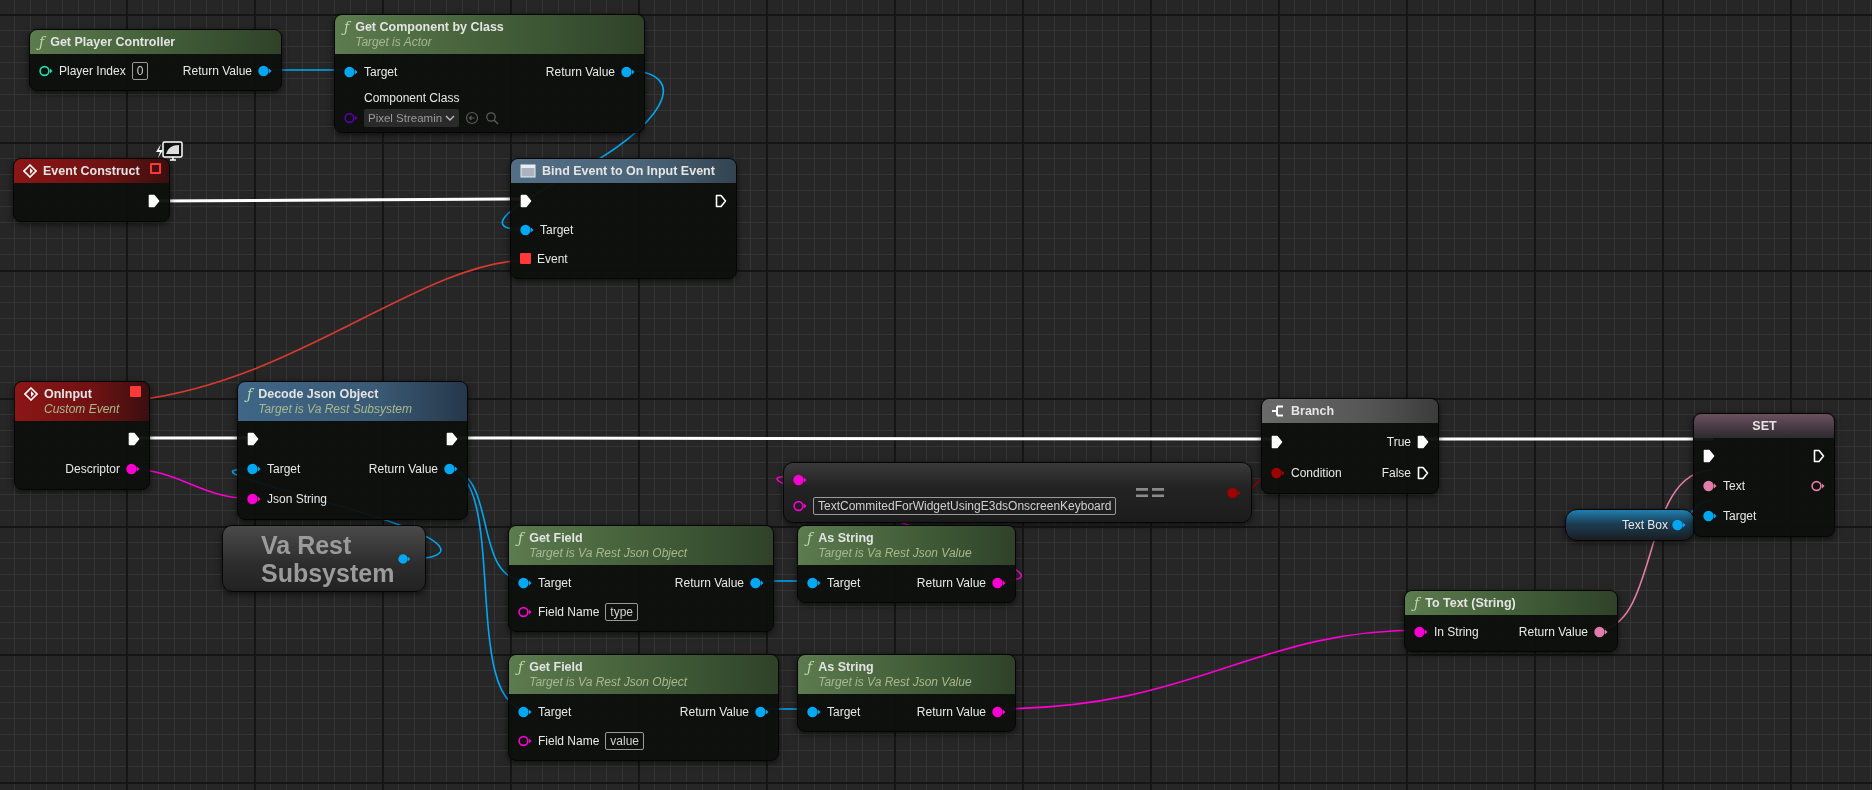  Describe the element at coordinates (412, 118) in the screenshot. I see `class-dropdown: Pixel Streamin` at that location.